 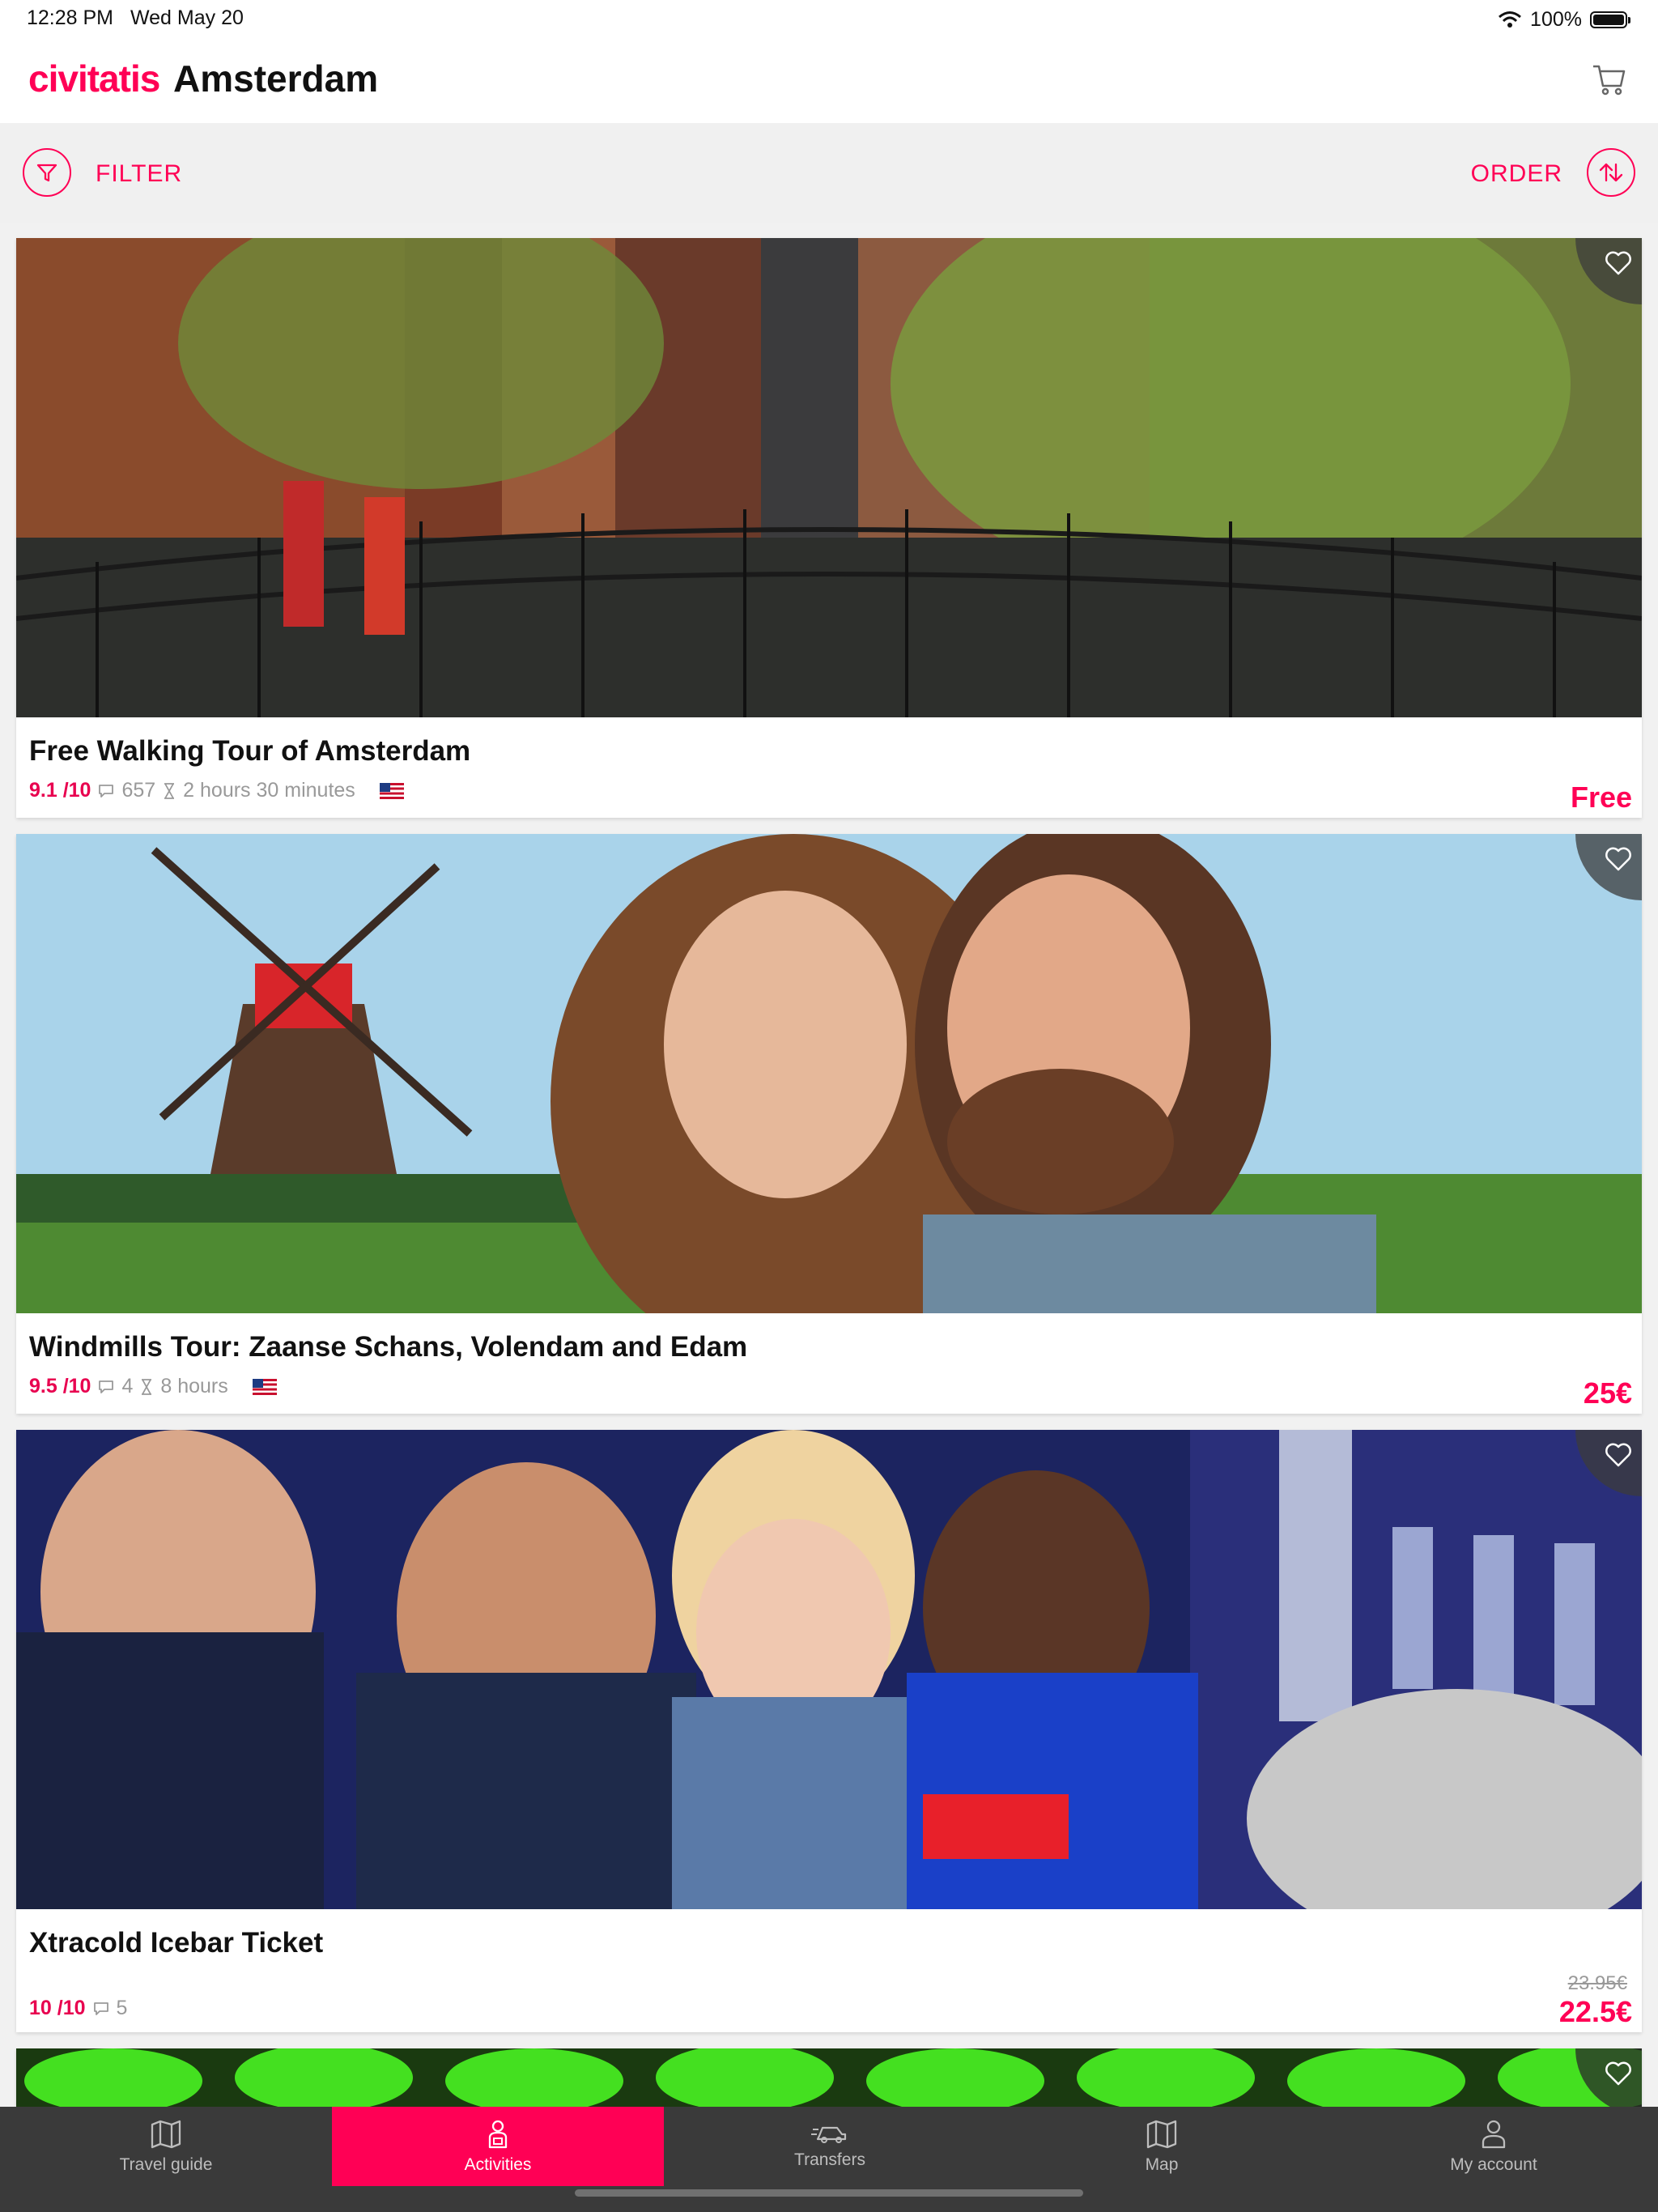 What do you see at coordinates (830, 2147) in the screenshot?
I see `tab-transfers: Transfers` at bounding box center [830, 2147].